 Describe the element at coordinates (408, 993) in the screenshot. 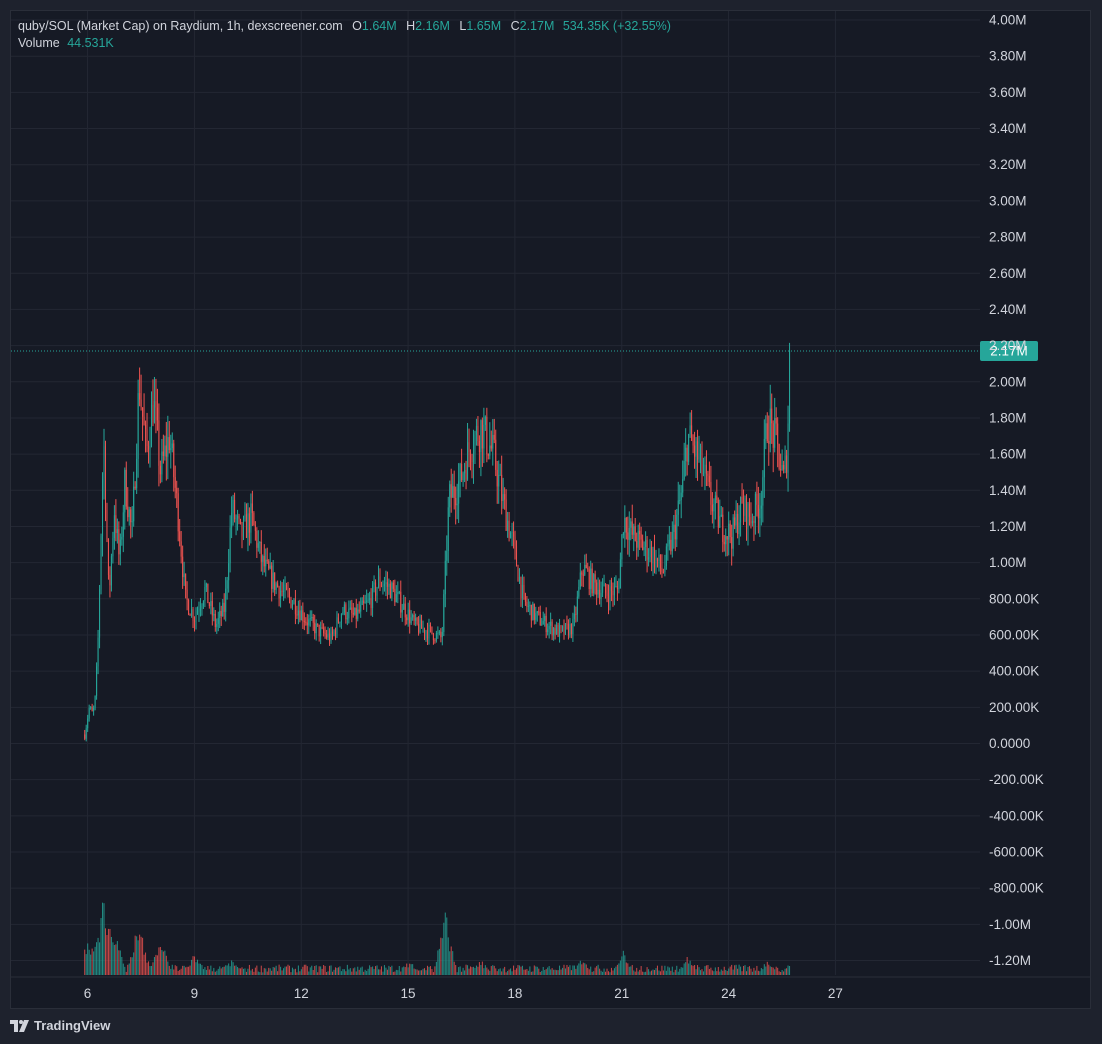

I see `time-tick-label: 15` at that location.